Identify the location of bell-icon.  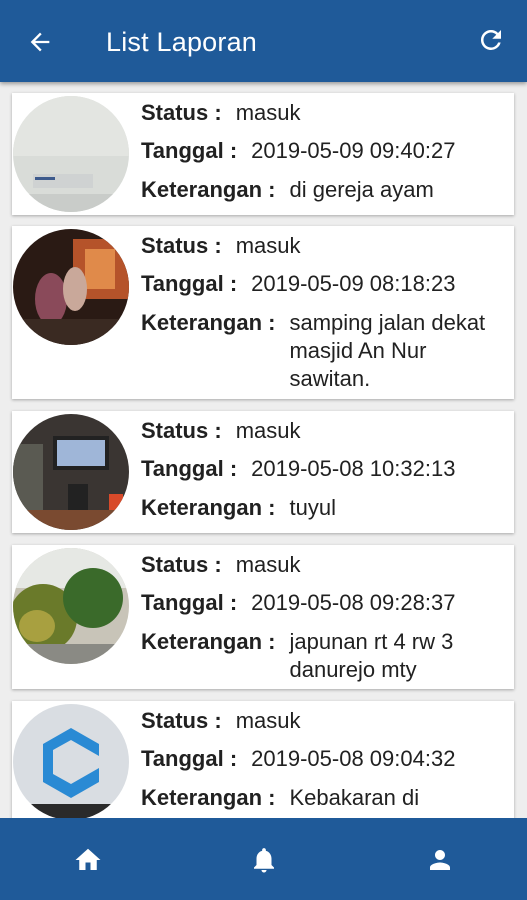
(264, 860).